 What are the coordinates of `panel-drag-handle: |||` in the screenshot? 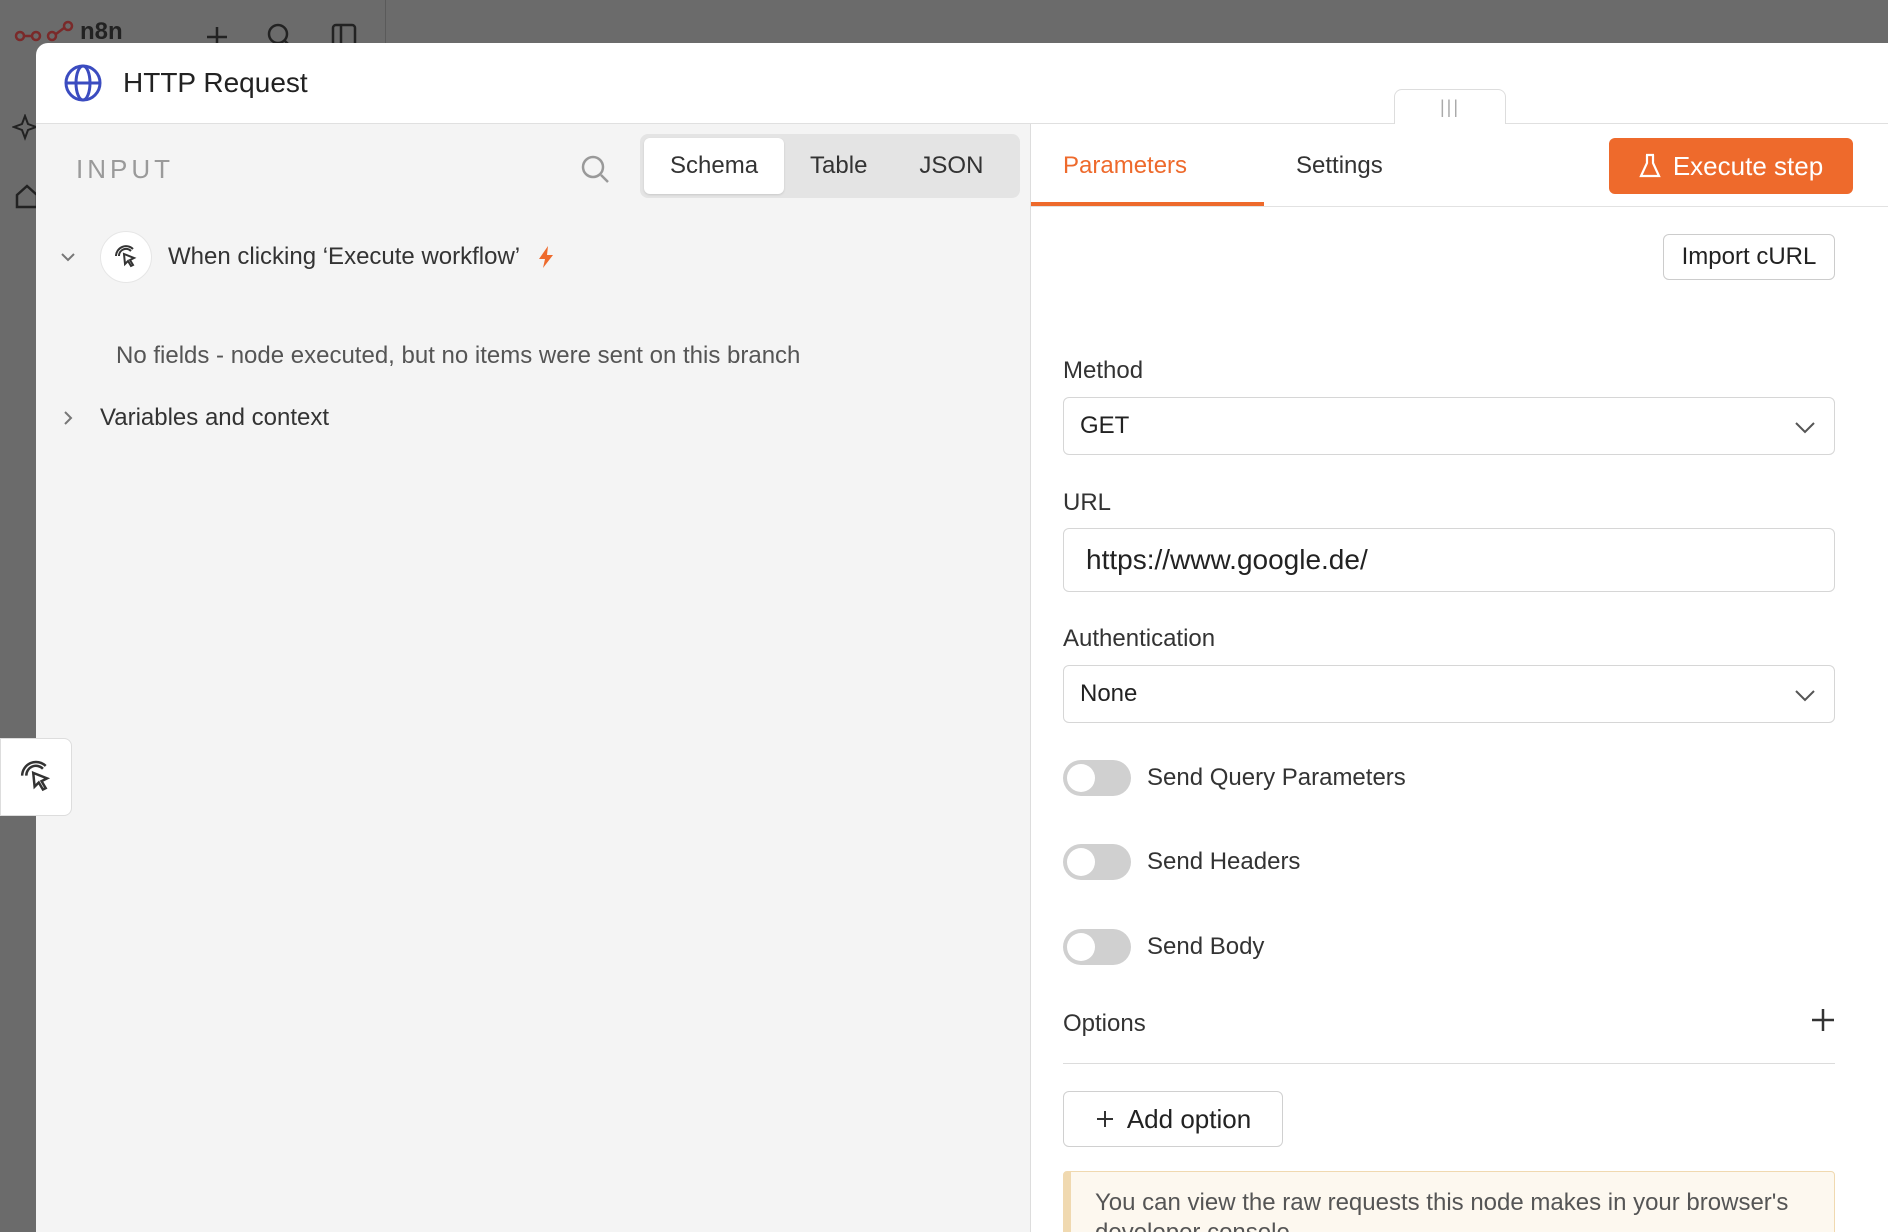 It's located at (1450, 106).